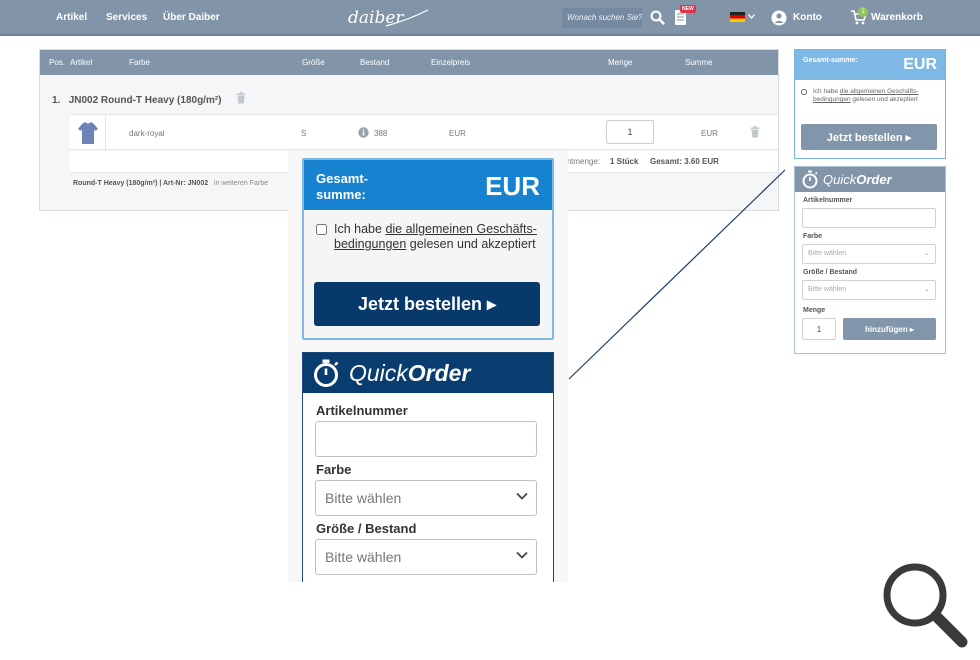 Image resolution: width=980 pixels, height=660 pixels. What do you see at coordinates (326, 373) in the screenshot?
I see `zoom-stopwatch-icon` at bounding box center [326, 373].